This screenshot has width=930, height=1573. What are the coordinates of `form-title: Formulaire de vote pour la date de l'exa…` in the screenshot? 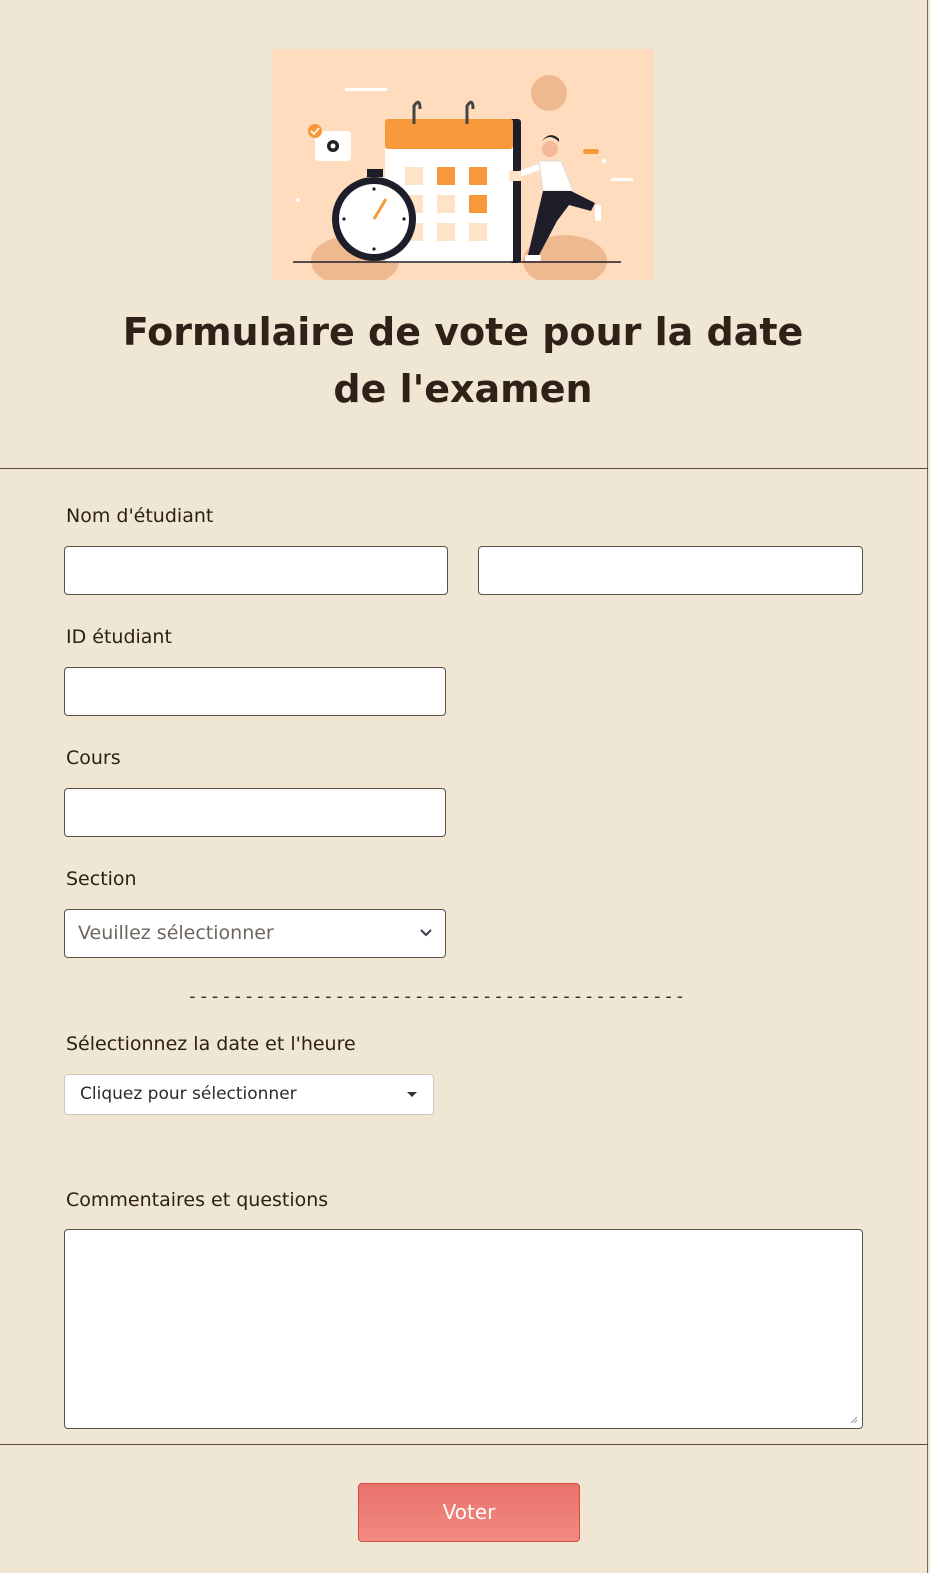 It's located at (463, 360).